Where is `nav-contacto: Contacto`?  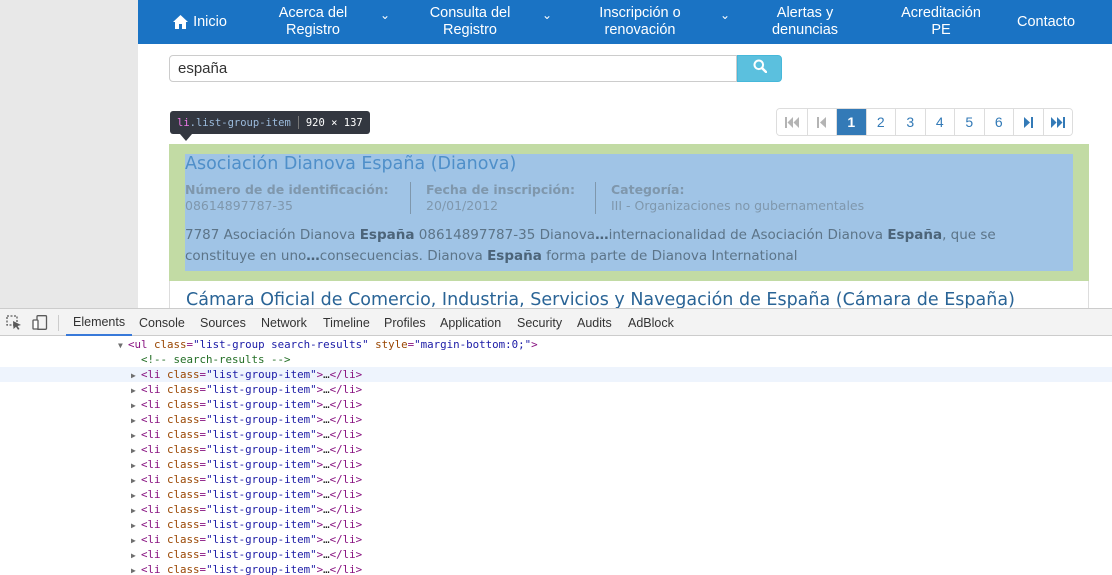
nav-contacto: Contacto is located at coordinates (1046, 22).